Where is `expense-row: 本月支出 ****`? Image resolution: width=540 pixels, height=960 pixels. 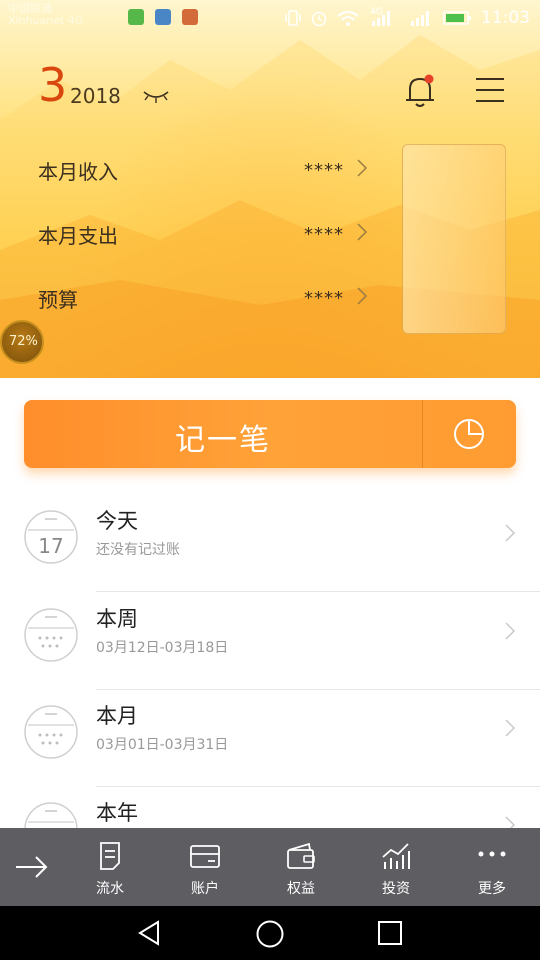 expense-row: 本月支出 **** is located at coordinates (203, 233).